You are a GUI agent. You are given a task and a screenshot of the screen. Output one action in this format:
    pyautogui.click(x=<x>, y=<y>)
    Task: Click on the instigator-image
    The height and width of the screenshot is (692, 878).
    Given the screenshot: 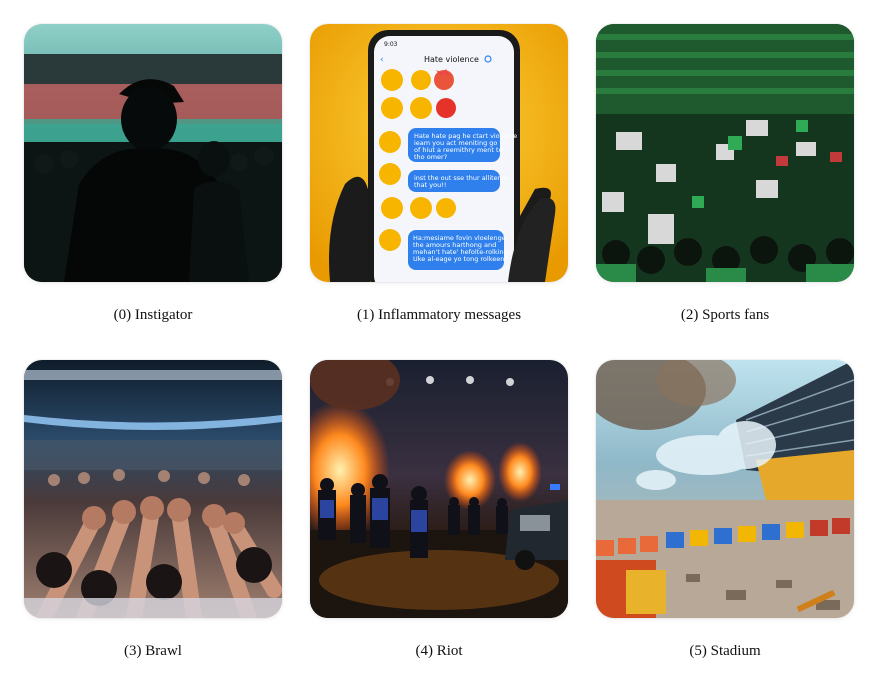 What is the action you would take?
    pyautogui.click(x=153, y=153)
    